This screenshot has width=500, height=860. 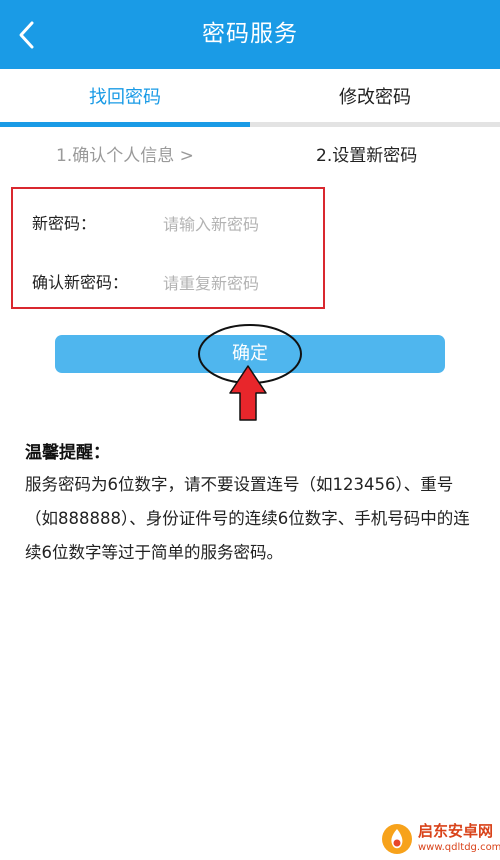 What do you see at coordinates (375, 98) in the screenshot?
I see `tab-change-password: 修改密码` at bounding box center [375, 98].